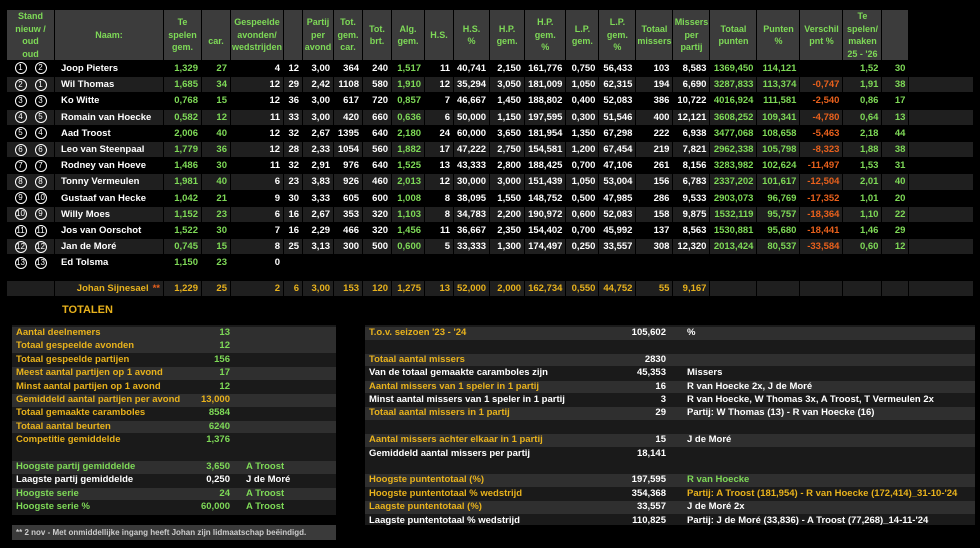 Image resolution: width=980 pixels, height=548 pixels. Describe the element at coordinates (408, 101) in the screenshot. I see `cell-alg: 0,857` at that location.